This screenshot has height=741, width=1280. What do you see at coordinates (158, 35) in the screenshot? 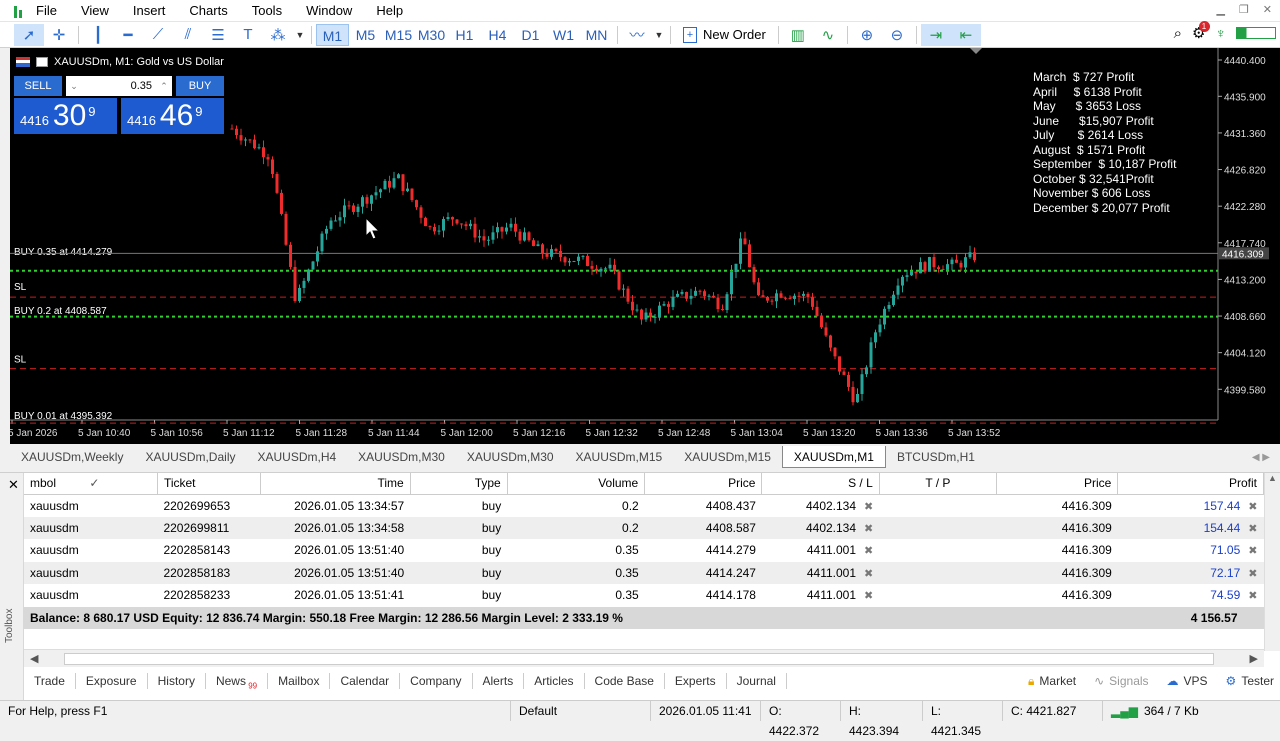
I see `trendline-icon: ⟋` at bounding box center [158, 35].